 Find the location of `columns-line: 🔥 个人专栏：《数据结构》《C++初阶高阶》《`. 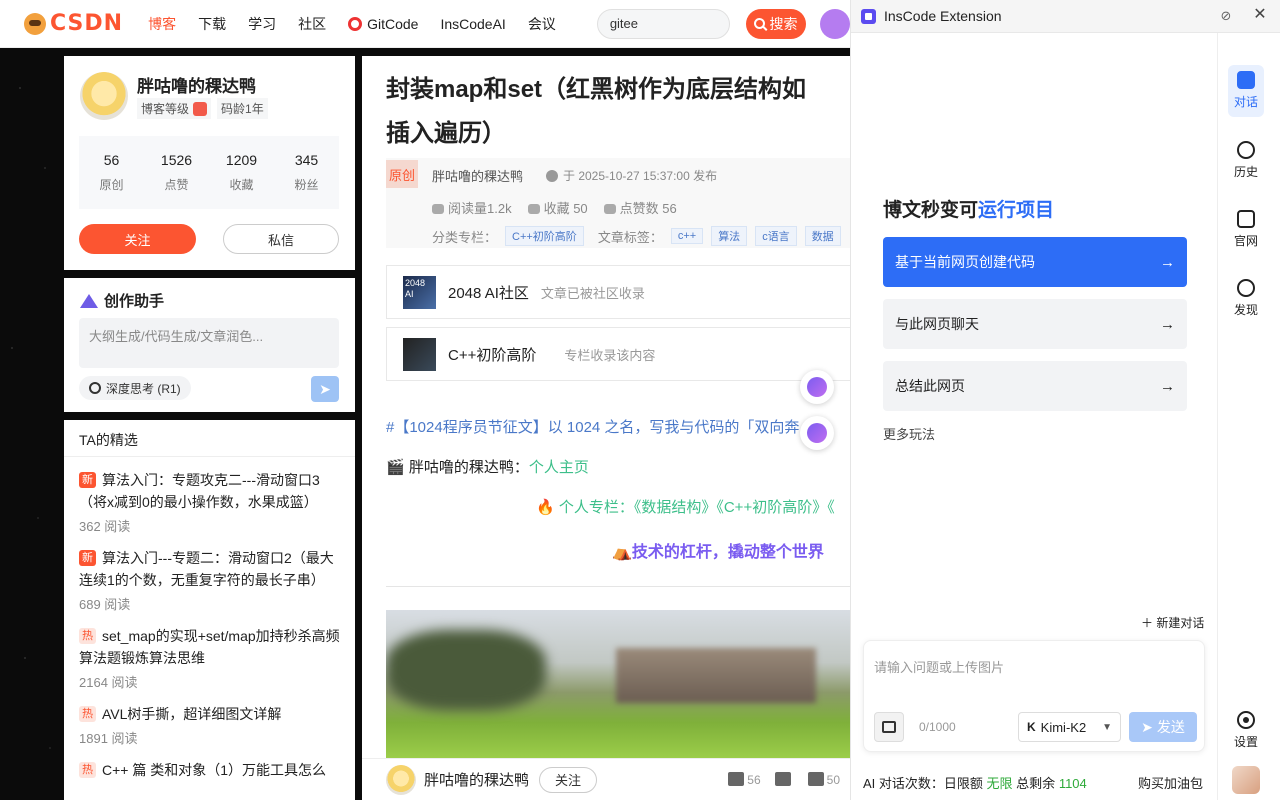

columns-line: 🔥 个人专栏：《数据结构》《C++初阶高阶》《 is located at coordinates (685, 506).